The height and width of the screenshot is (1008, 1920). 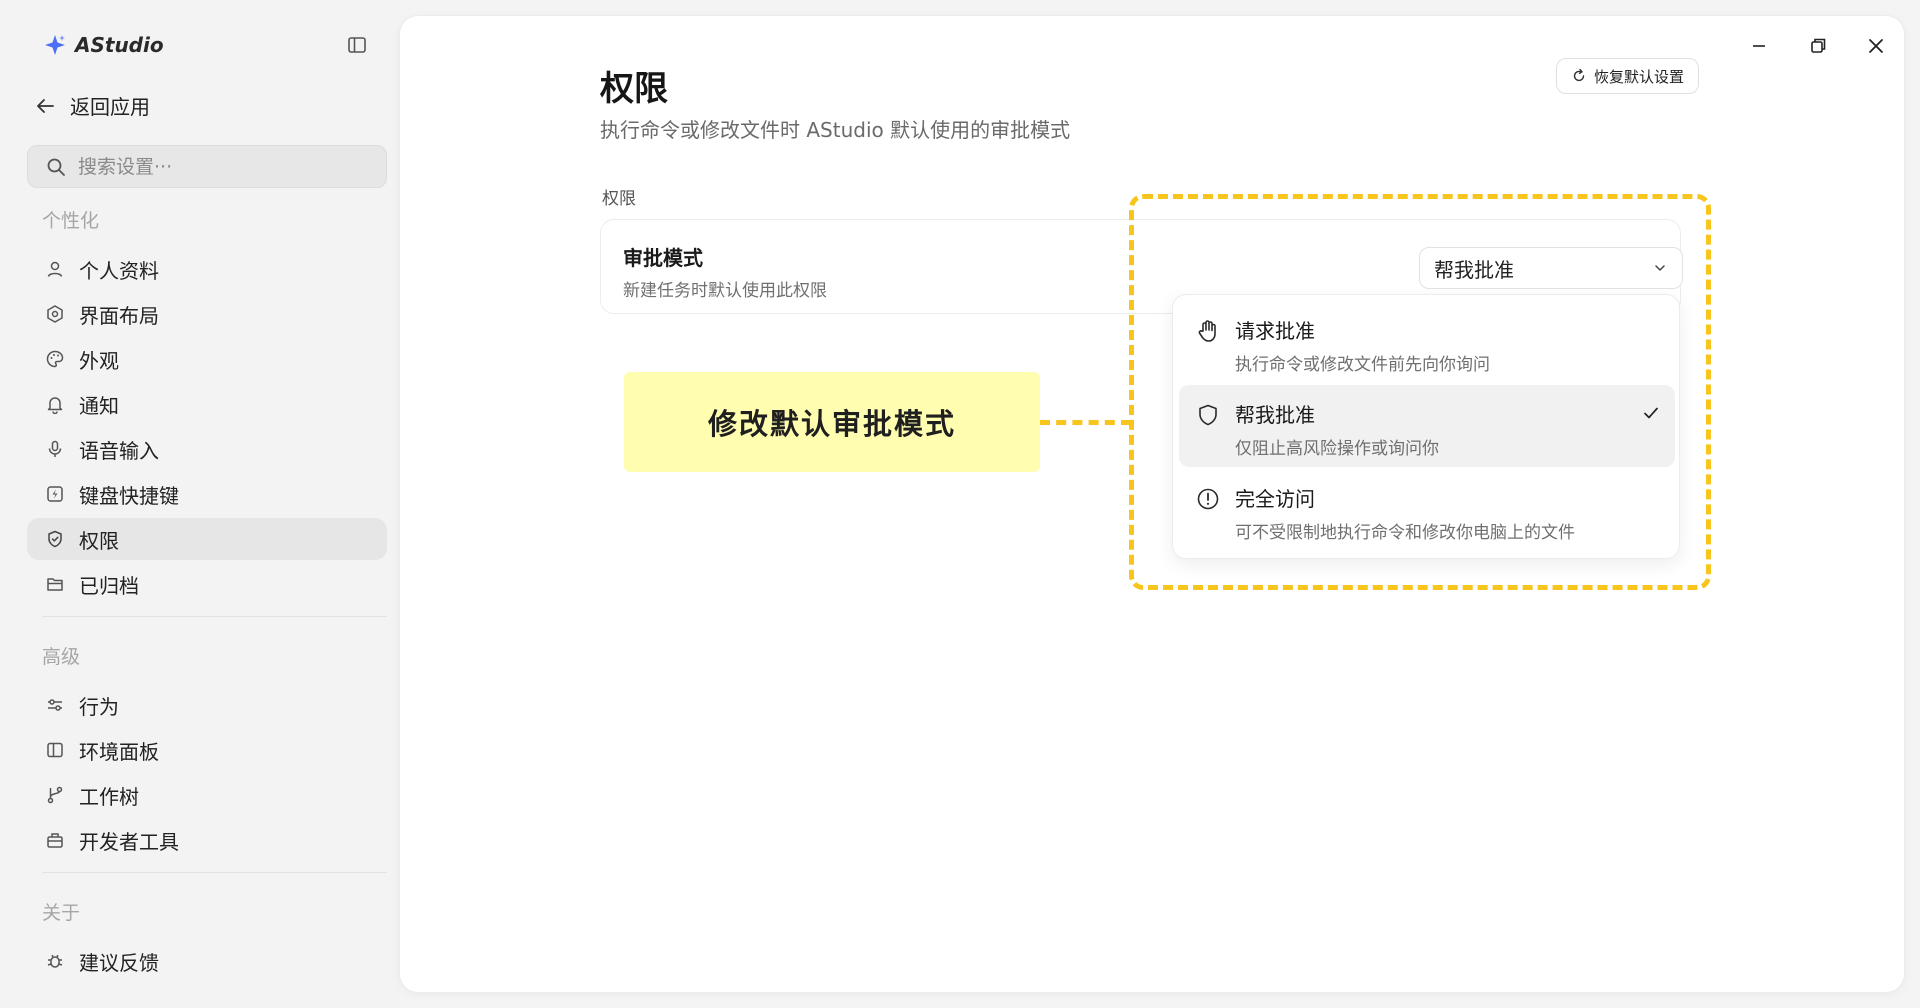 I want to click on app-name: AStudio, so click(x=119, y=45).